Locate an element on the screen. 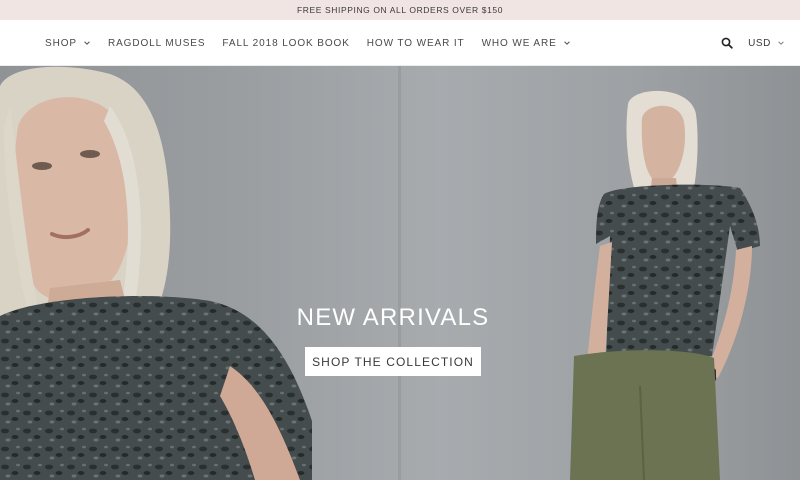 The image size is (800, 480). nav-item-label: RAGDOLL MUSES is located at coordinates (156, 43).